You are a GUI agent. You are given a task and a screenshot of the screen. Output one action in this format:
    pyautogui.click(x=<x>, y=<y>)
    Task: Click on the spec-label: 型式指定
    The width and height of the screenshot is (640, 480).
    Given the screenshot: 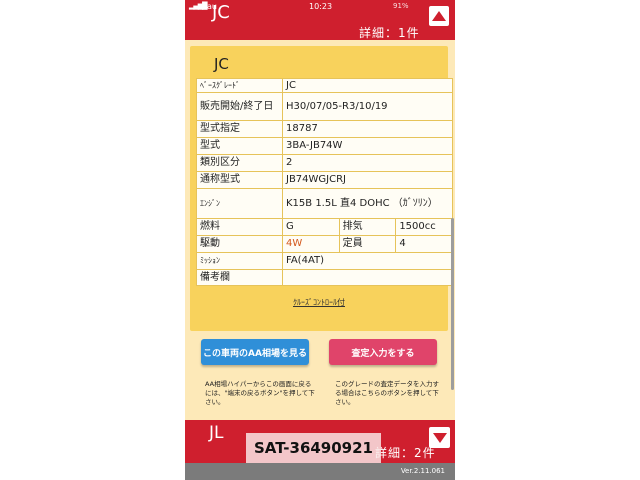 What is the action you would take?
    pyautogui.click(x=239, y=129)
    